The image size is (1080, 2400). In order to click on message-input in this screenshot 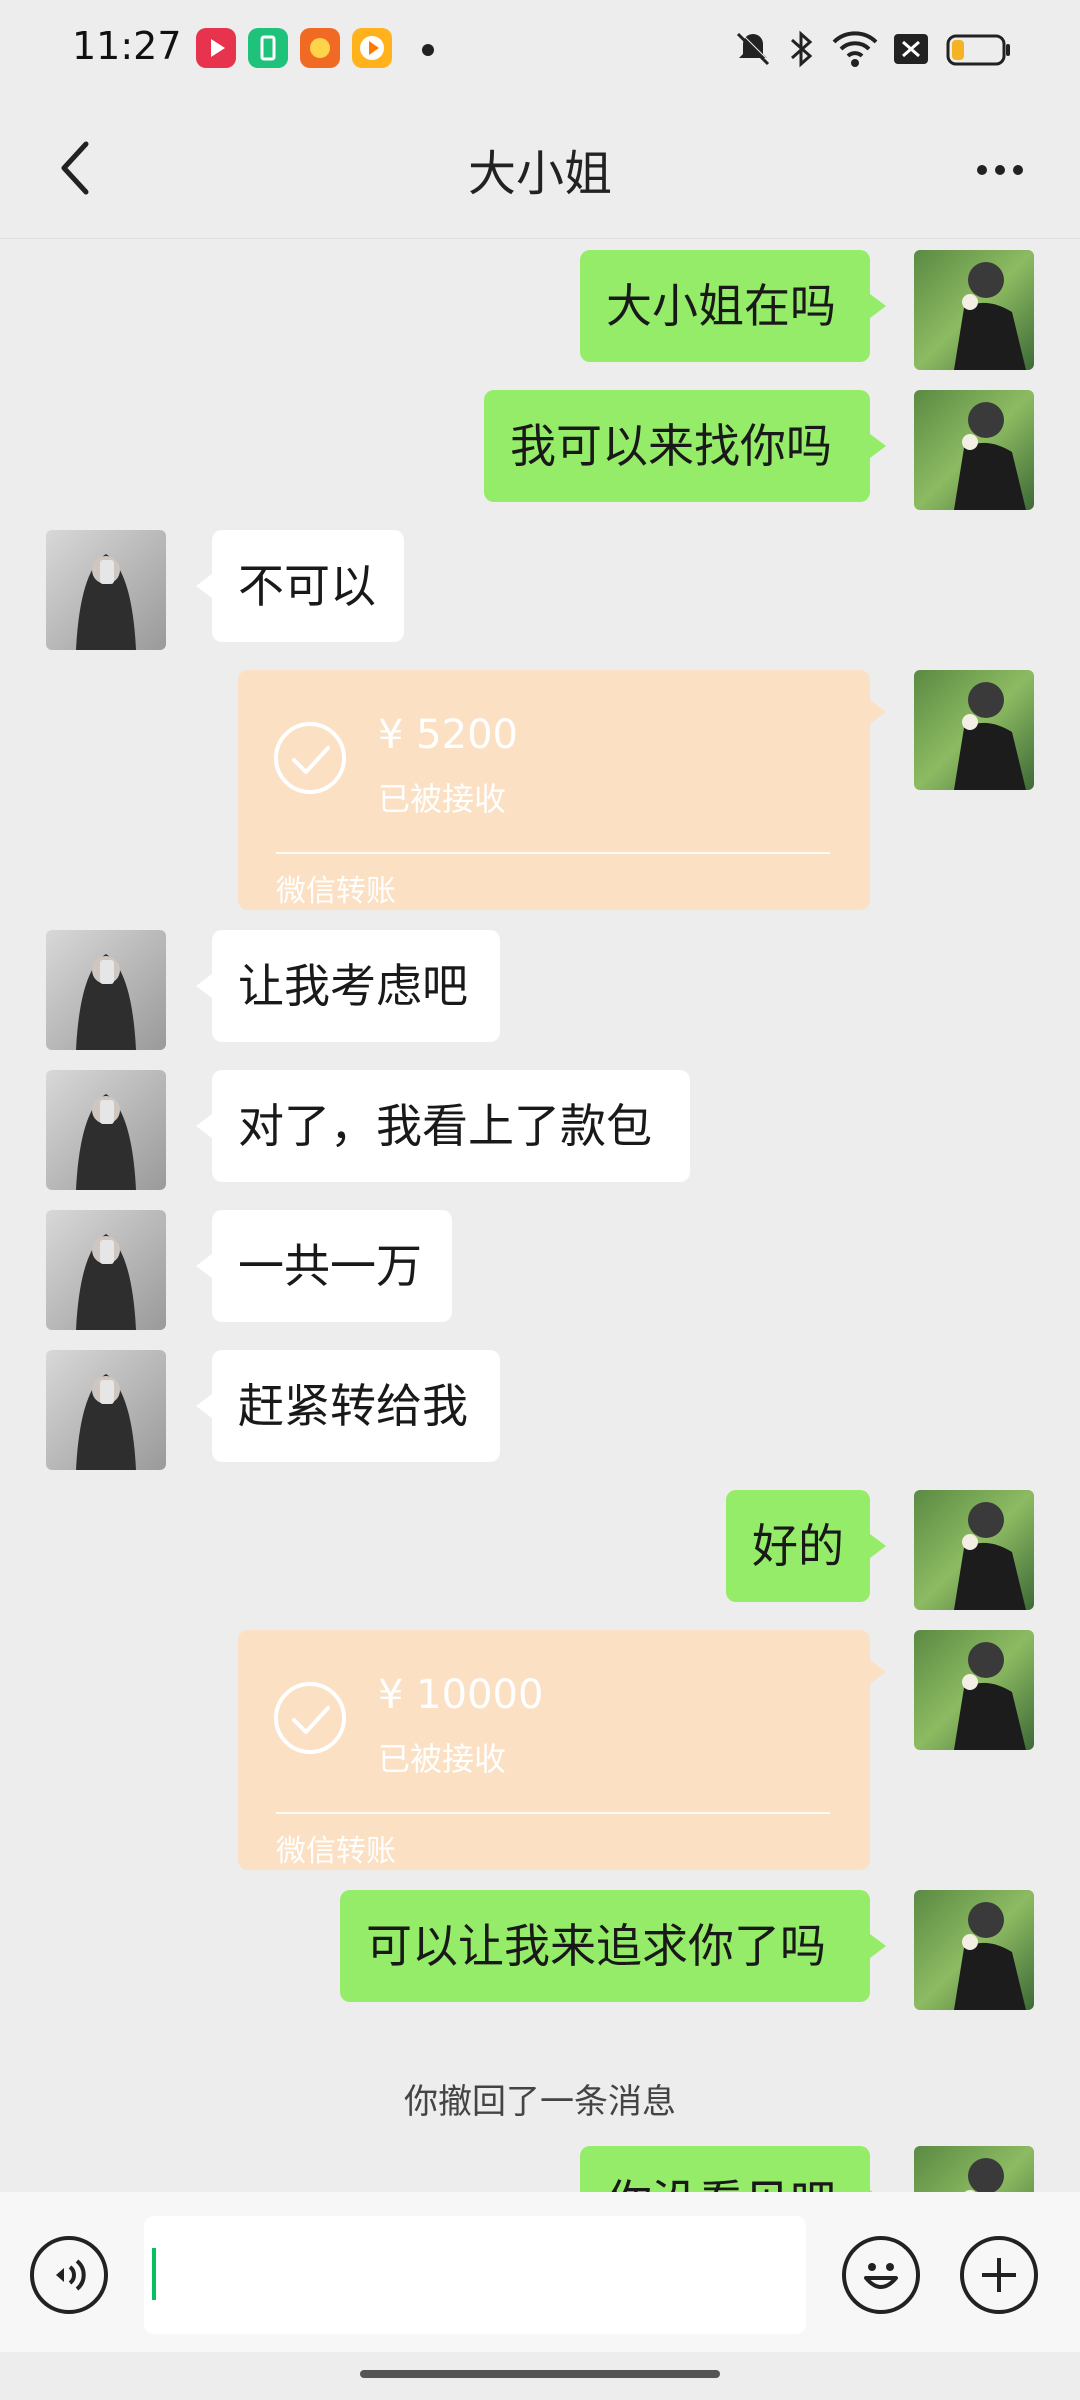, I will do `click(475, 2275)`.